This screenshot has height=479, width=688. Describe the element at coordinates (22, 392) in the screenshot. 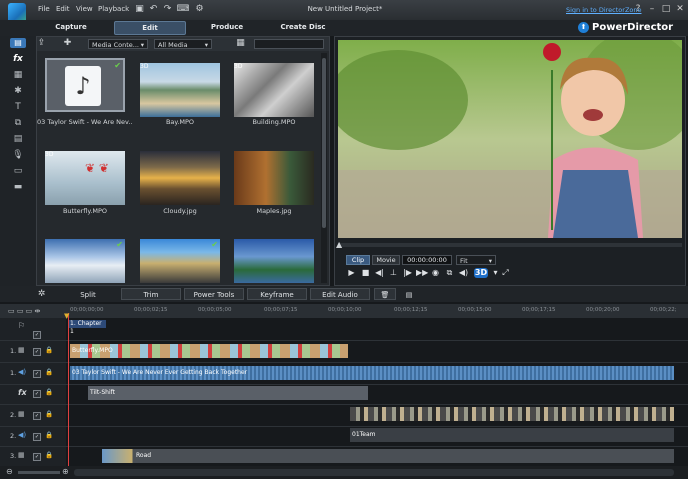

I see `fx-track-icon: fx` at that location.